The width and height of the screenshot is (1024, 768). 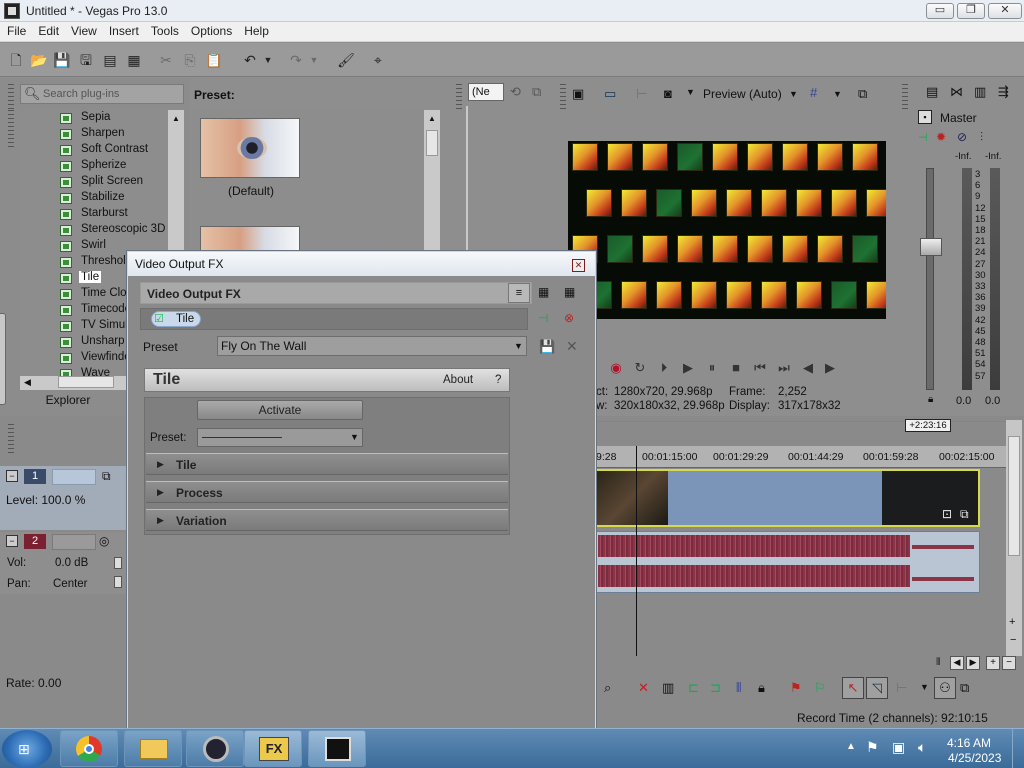 I want to click on hscroll-thumb, so click(x=86, y=382).